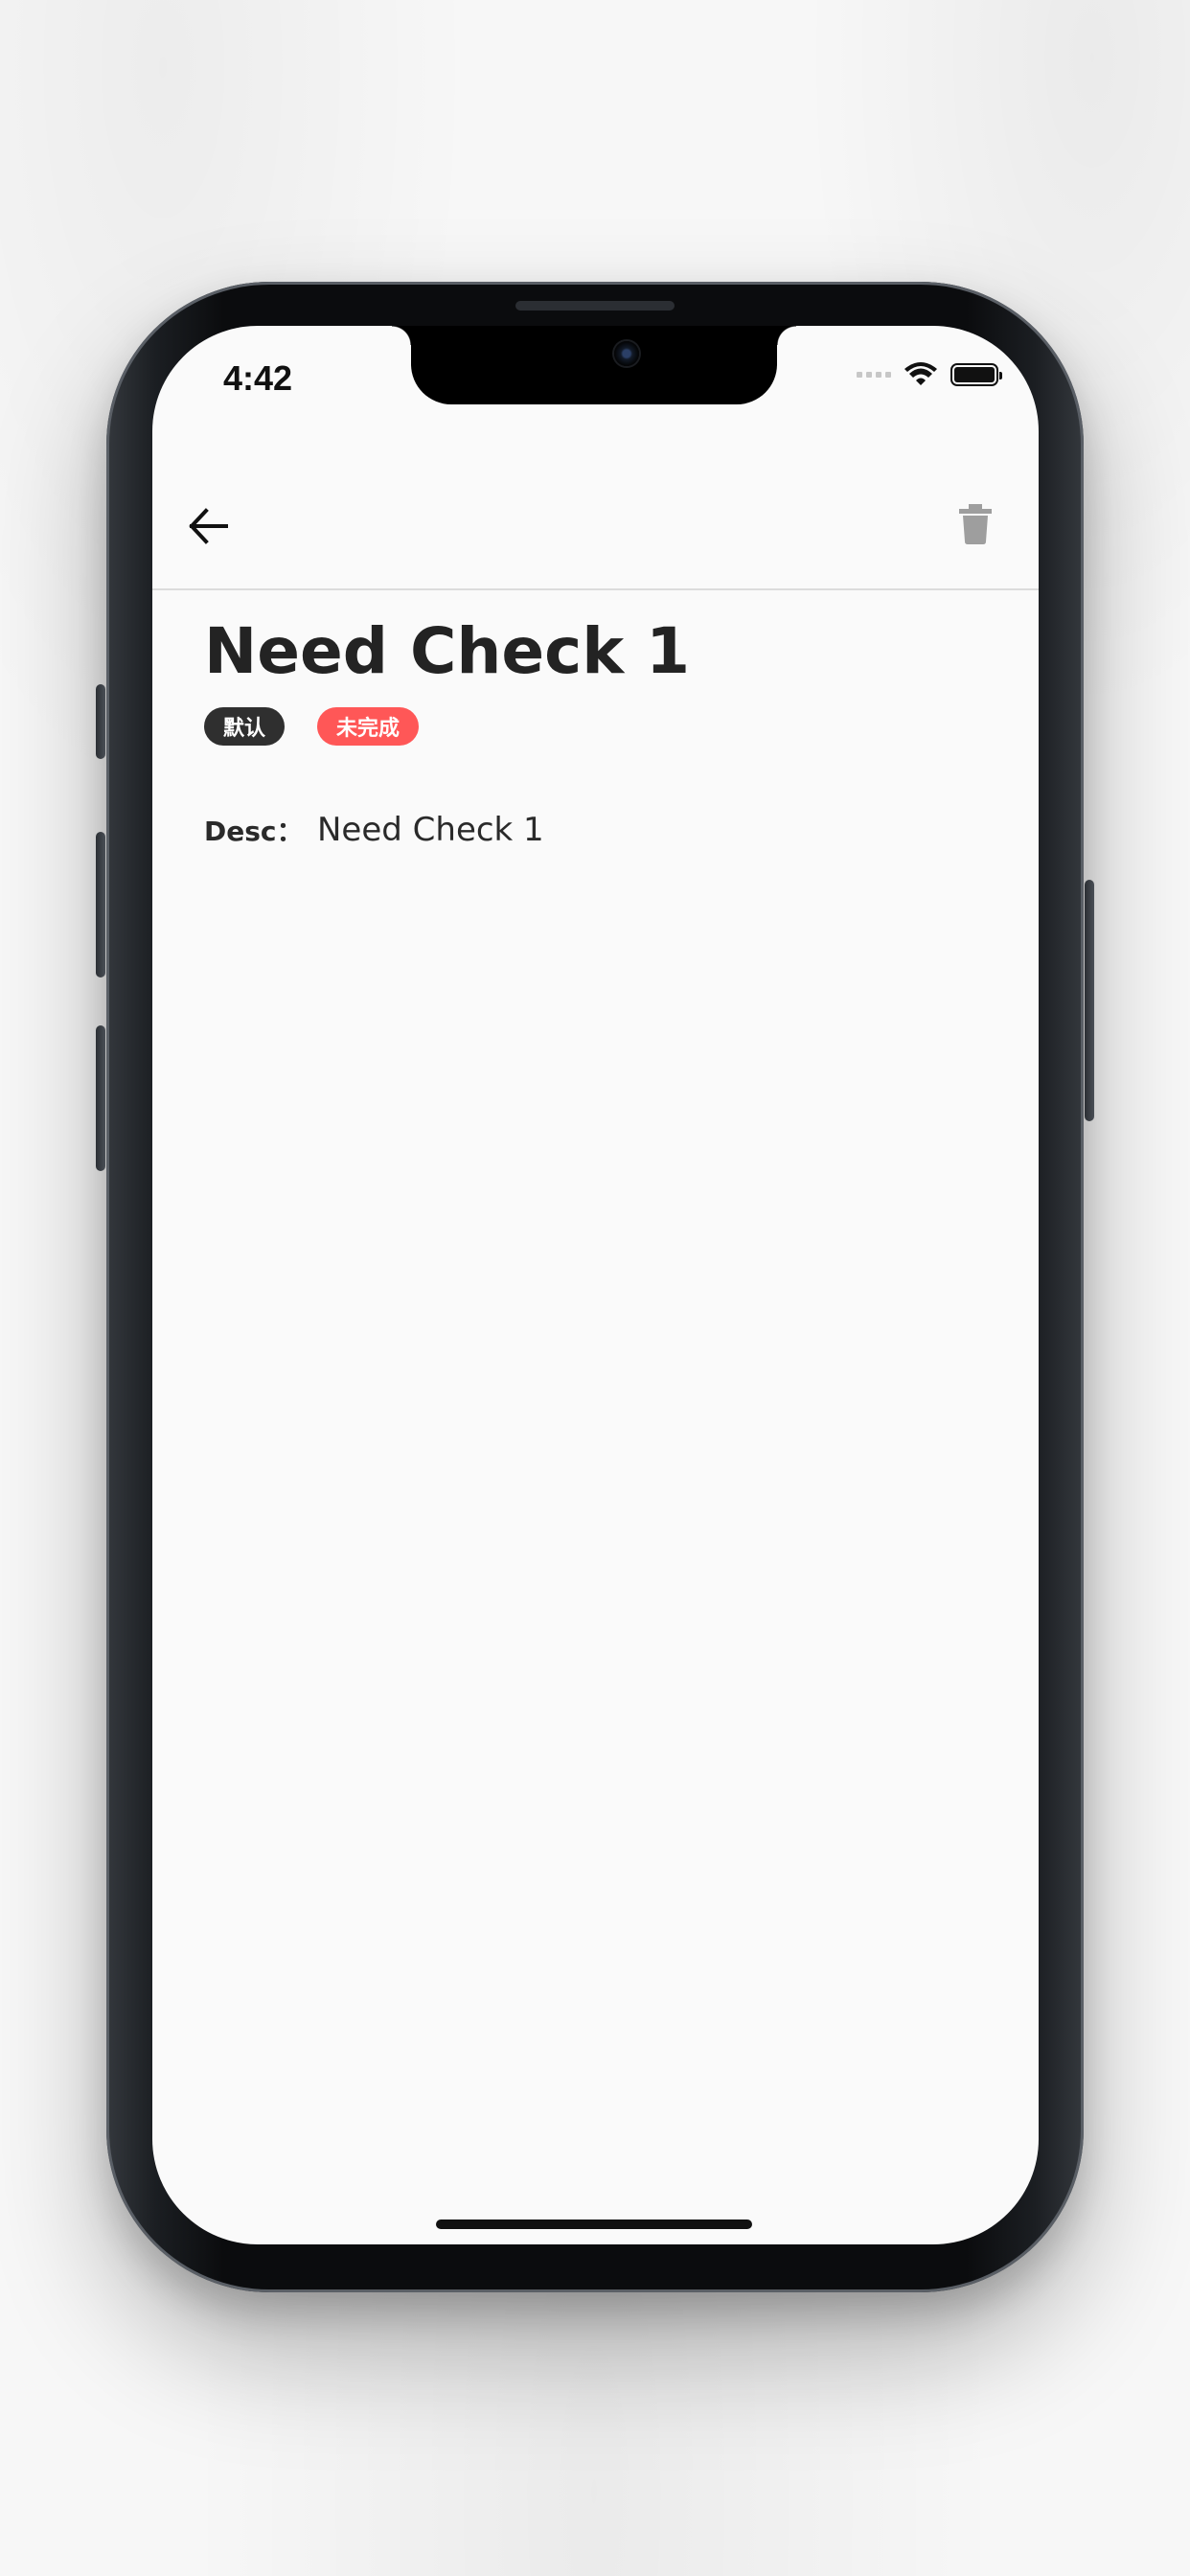  Describe the element at coordinates (597, 726) in the screenshot. I see `tag-list: 默认 未完成` at that location.